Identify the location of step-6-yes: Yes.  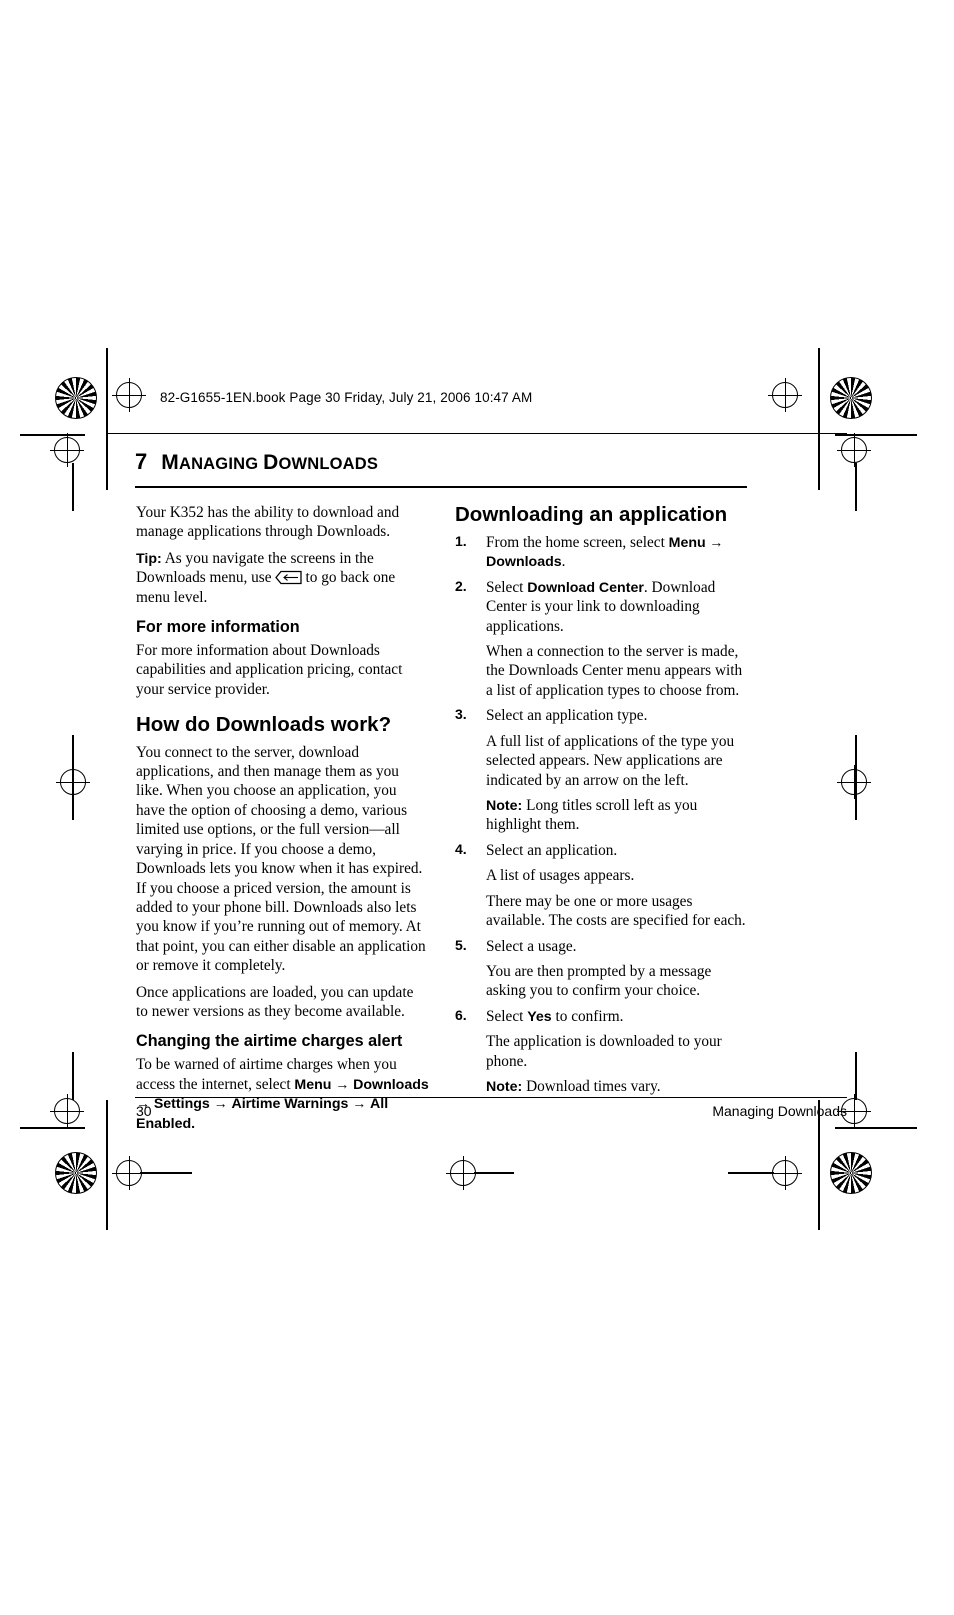
(539, 1016).